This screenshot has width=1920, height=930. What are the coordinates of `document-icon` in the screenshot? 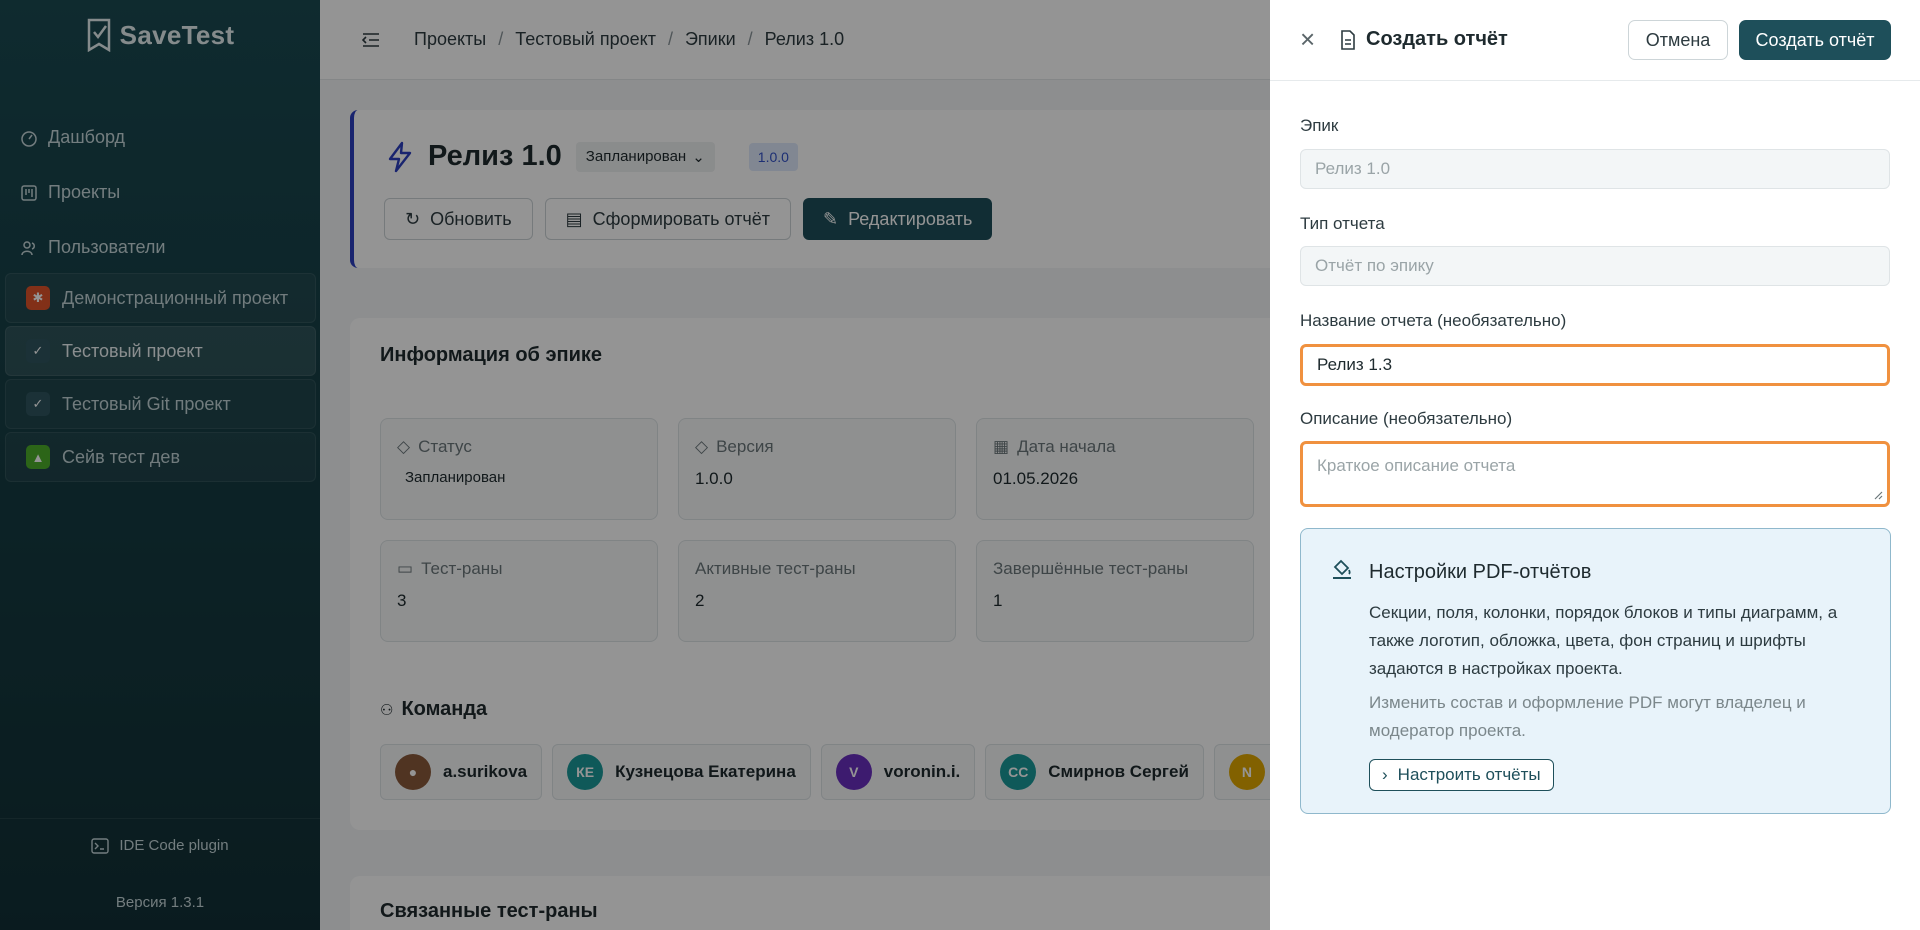 It's located at (1348, 39).